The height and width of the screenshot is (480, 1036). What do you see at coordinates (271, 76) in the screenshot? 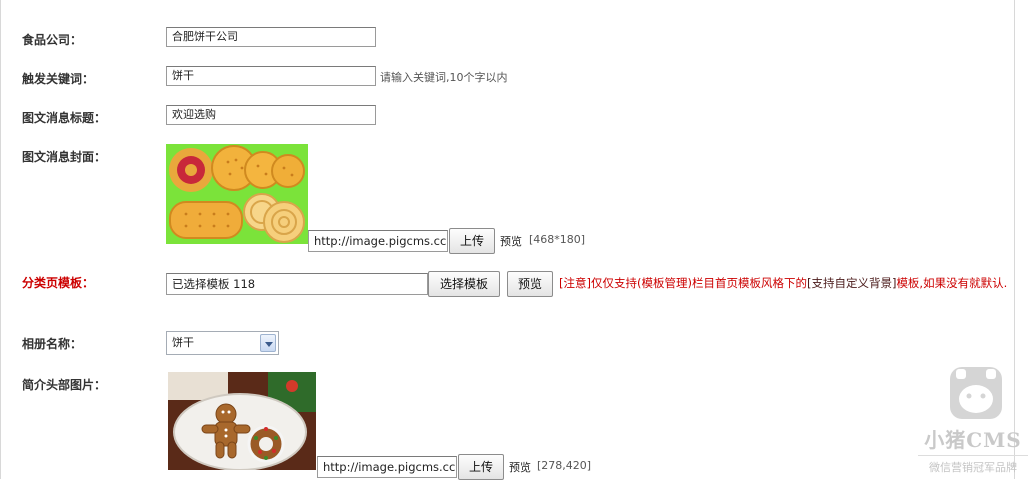
I see `keyword-input: 饼干` at bounding box center [271, 76].